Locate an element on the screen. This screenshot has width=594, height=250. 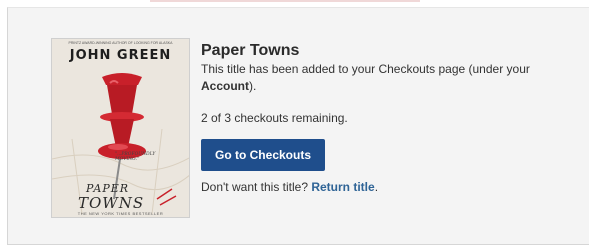
top-bar is located at coordinates (297, 3).